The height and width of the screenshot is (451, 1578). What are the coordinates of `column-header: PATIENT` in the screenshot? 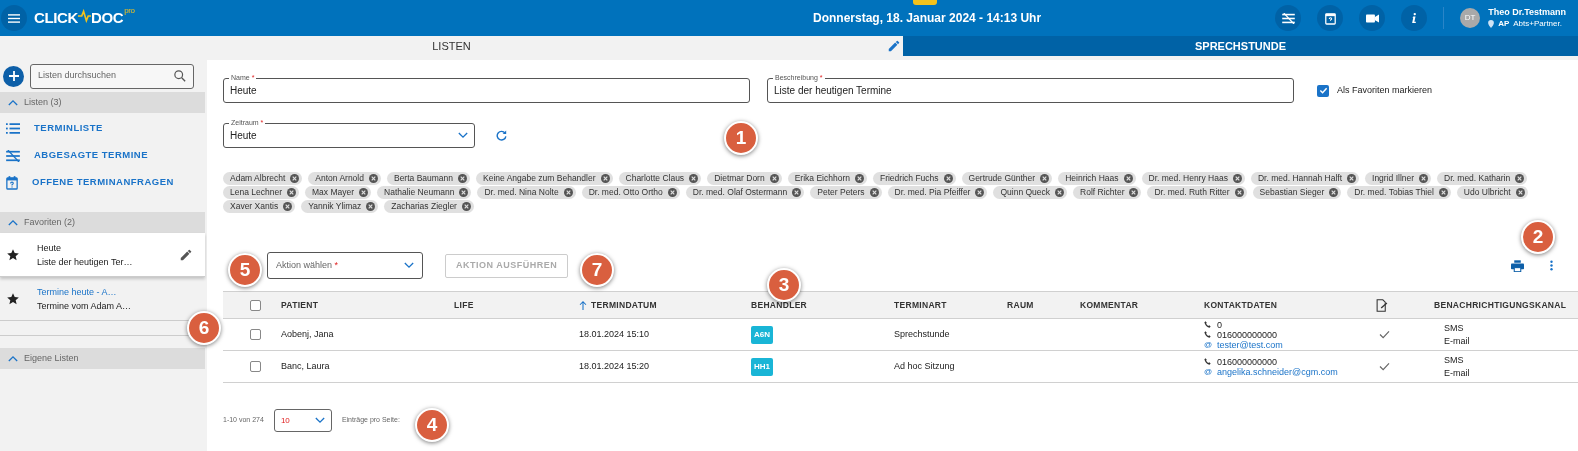 It's located at (300, 305).